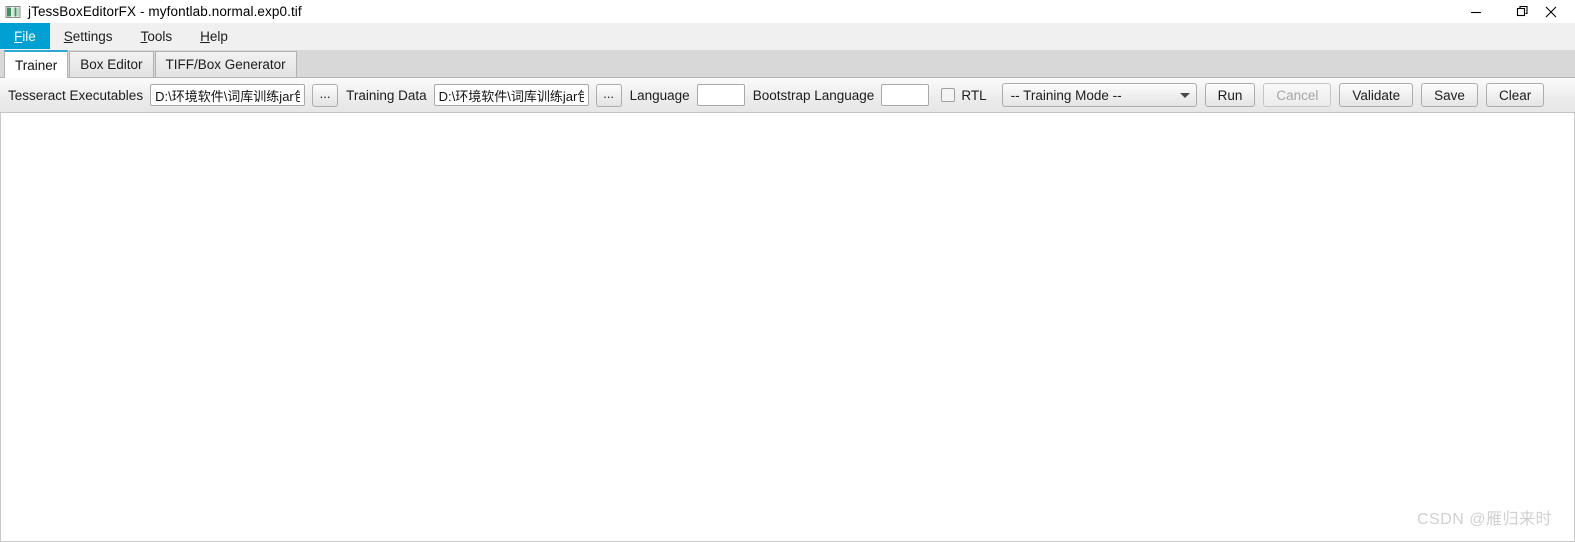  Describe the element at coordinates (1515, 95) in the screenshot. I see `clear-button: Clear` at that location.